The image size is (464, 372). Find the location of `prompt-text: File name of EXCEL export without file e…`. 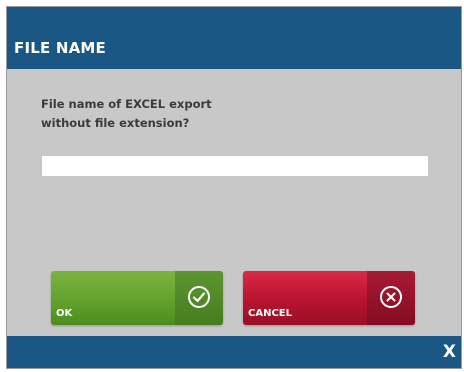

prompt-text: File name of EXCEL export without file e… is located at coordinates (126, 113).